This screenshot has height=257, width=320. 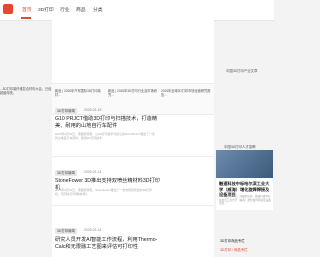 What do you see at coordinates (26, 91) in the screenshot?
I see `left-snippet-text: ...3D打印碳纤维复合材料大会，已经超越传统。` at bounding box center [26, 91].